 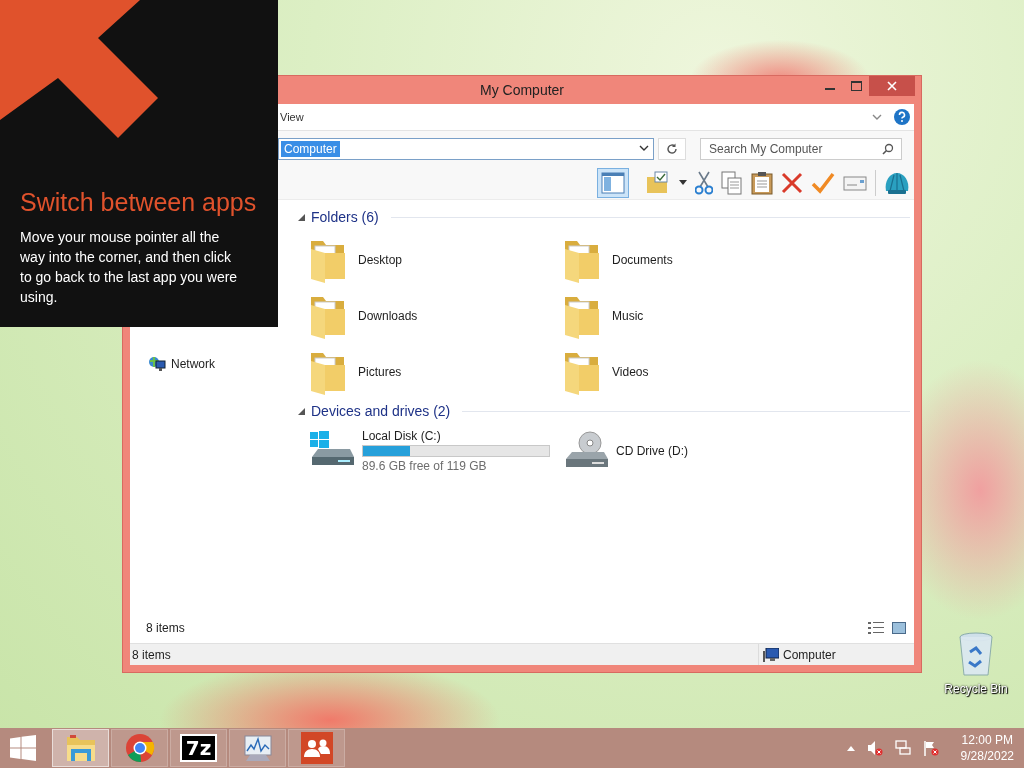 I want to click on ribbon-tab: View, so click(x=292, y=117).